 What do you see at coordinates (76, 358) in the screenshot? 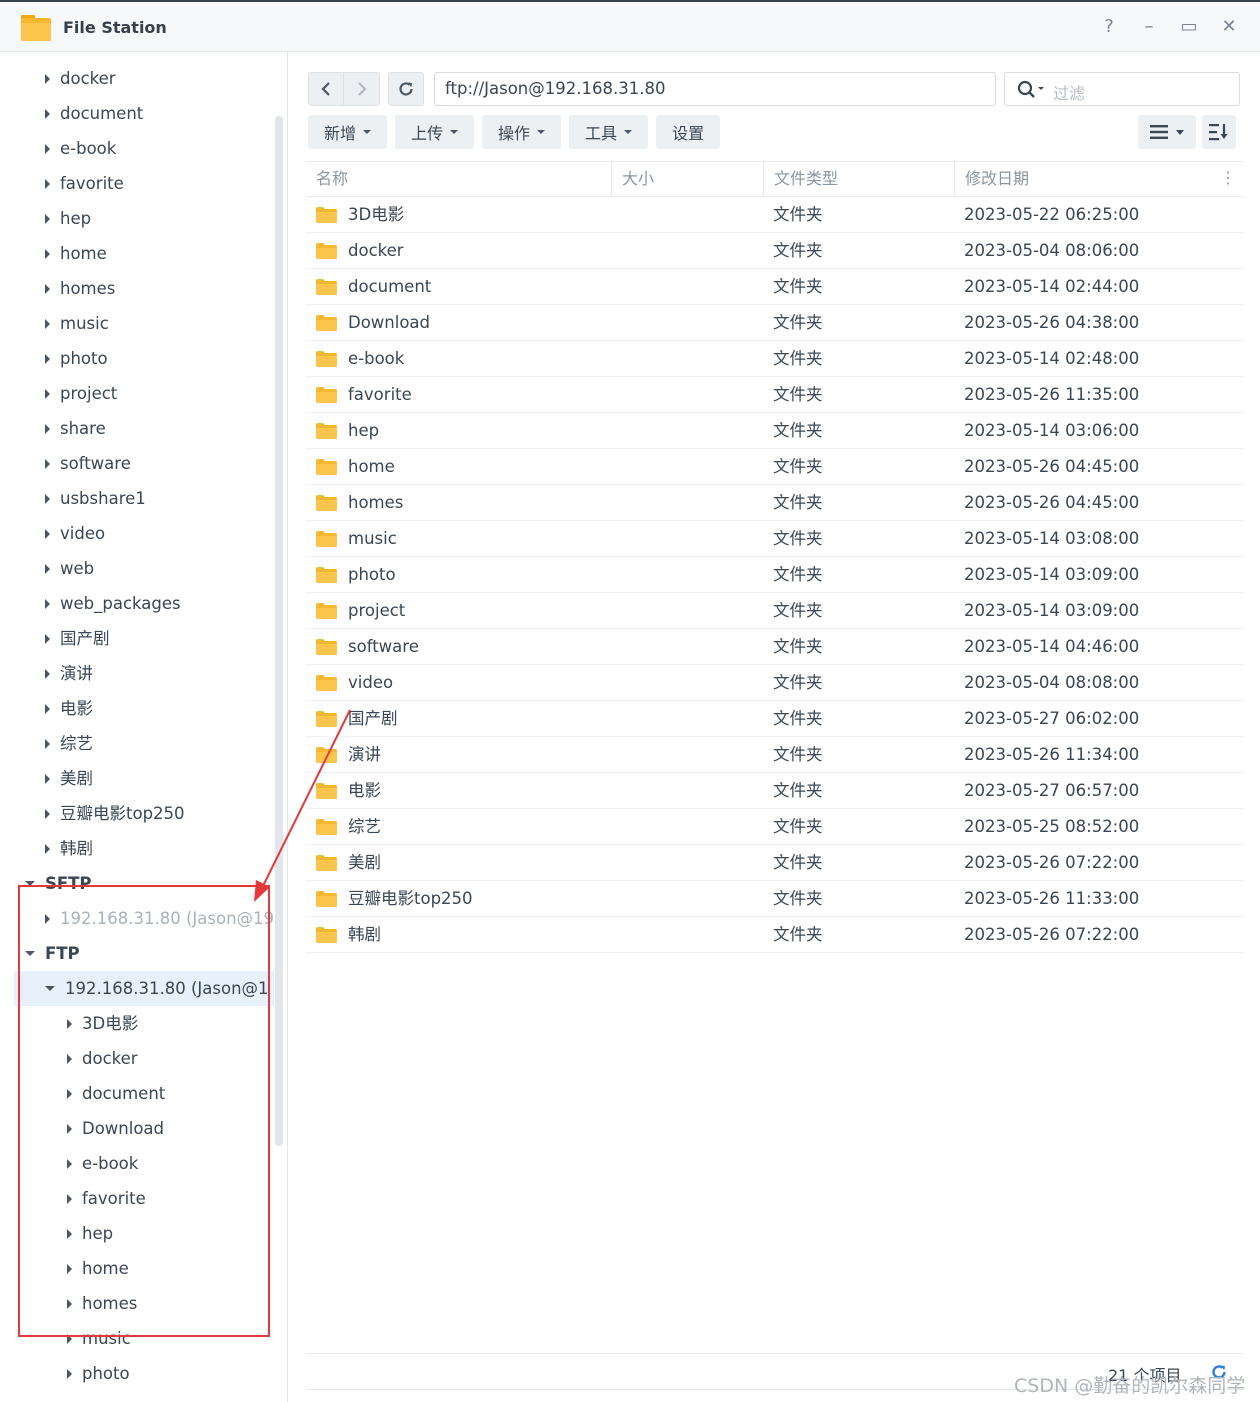
I see `sidebar-item-folder: photo` at bounding box center [76, 358].